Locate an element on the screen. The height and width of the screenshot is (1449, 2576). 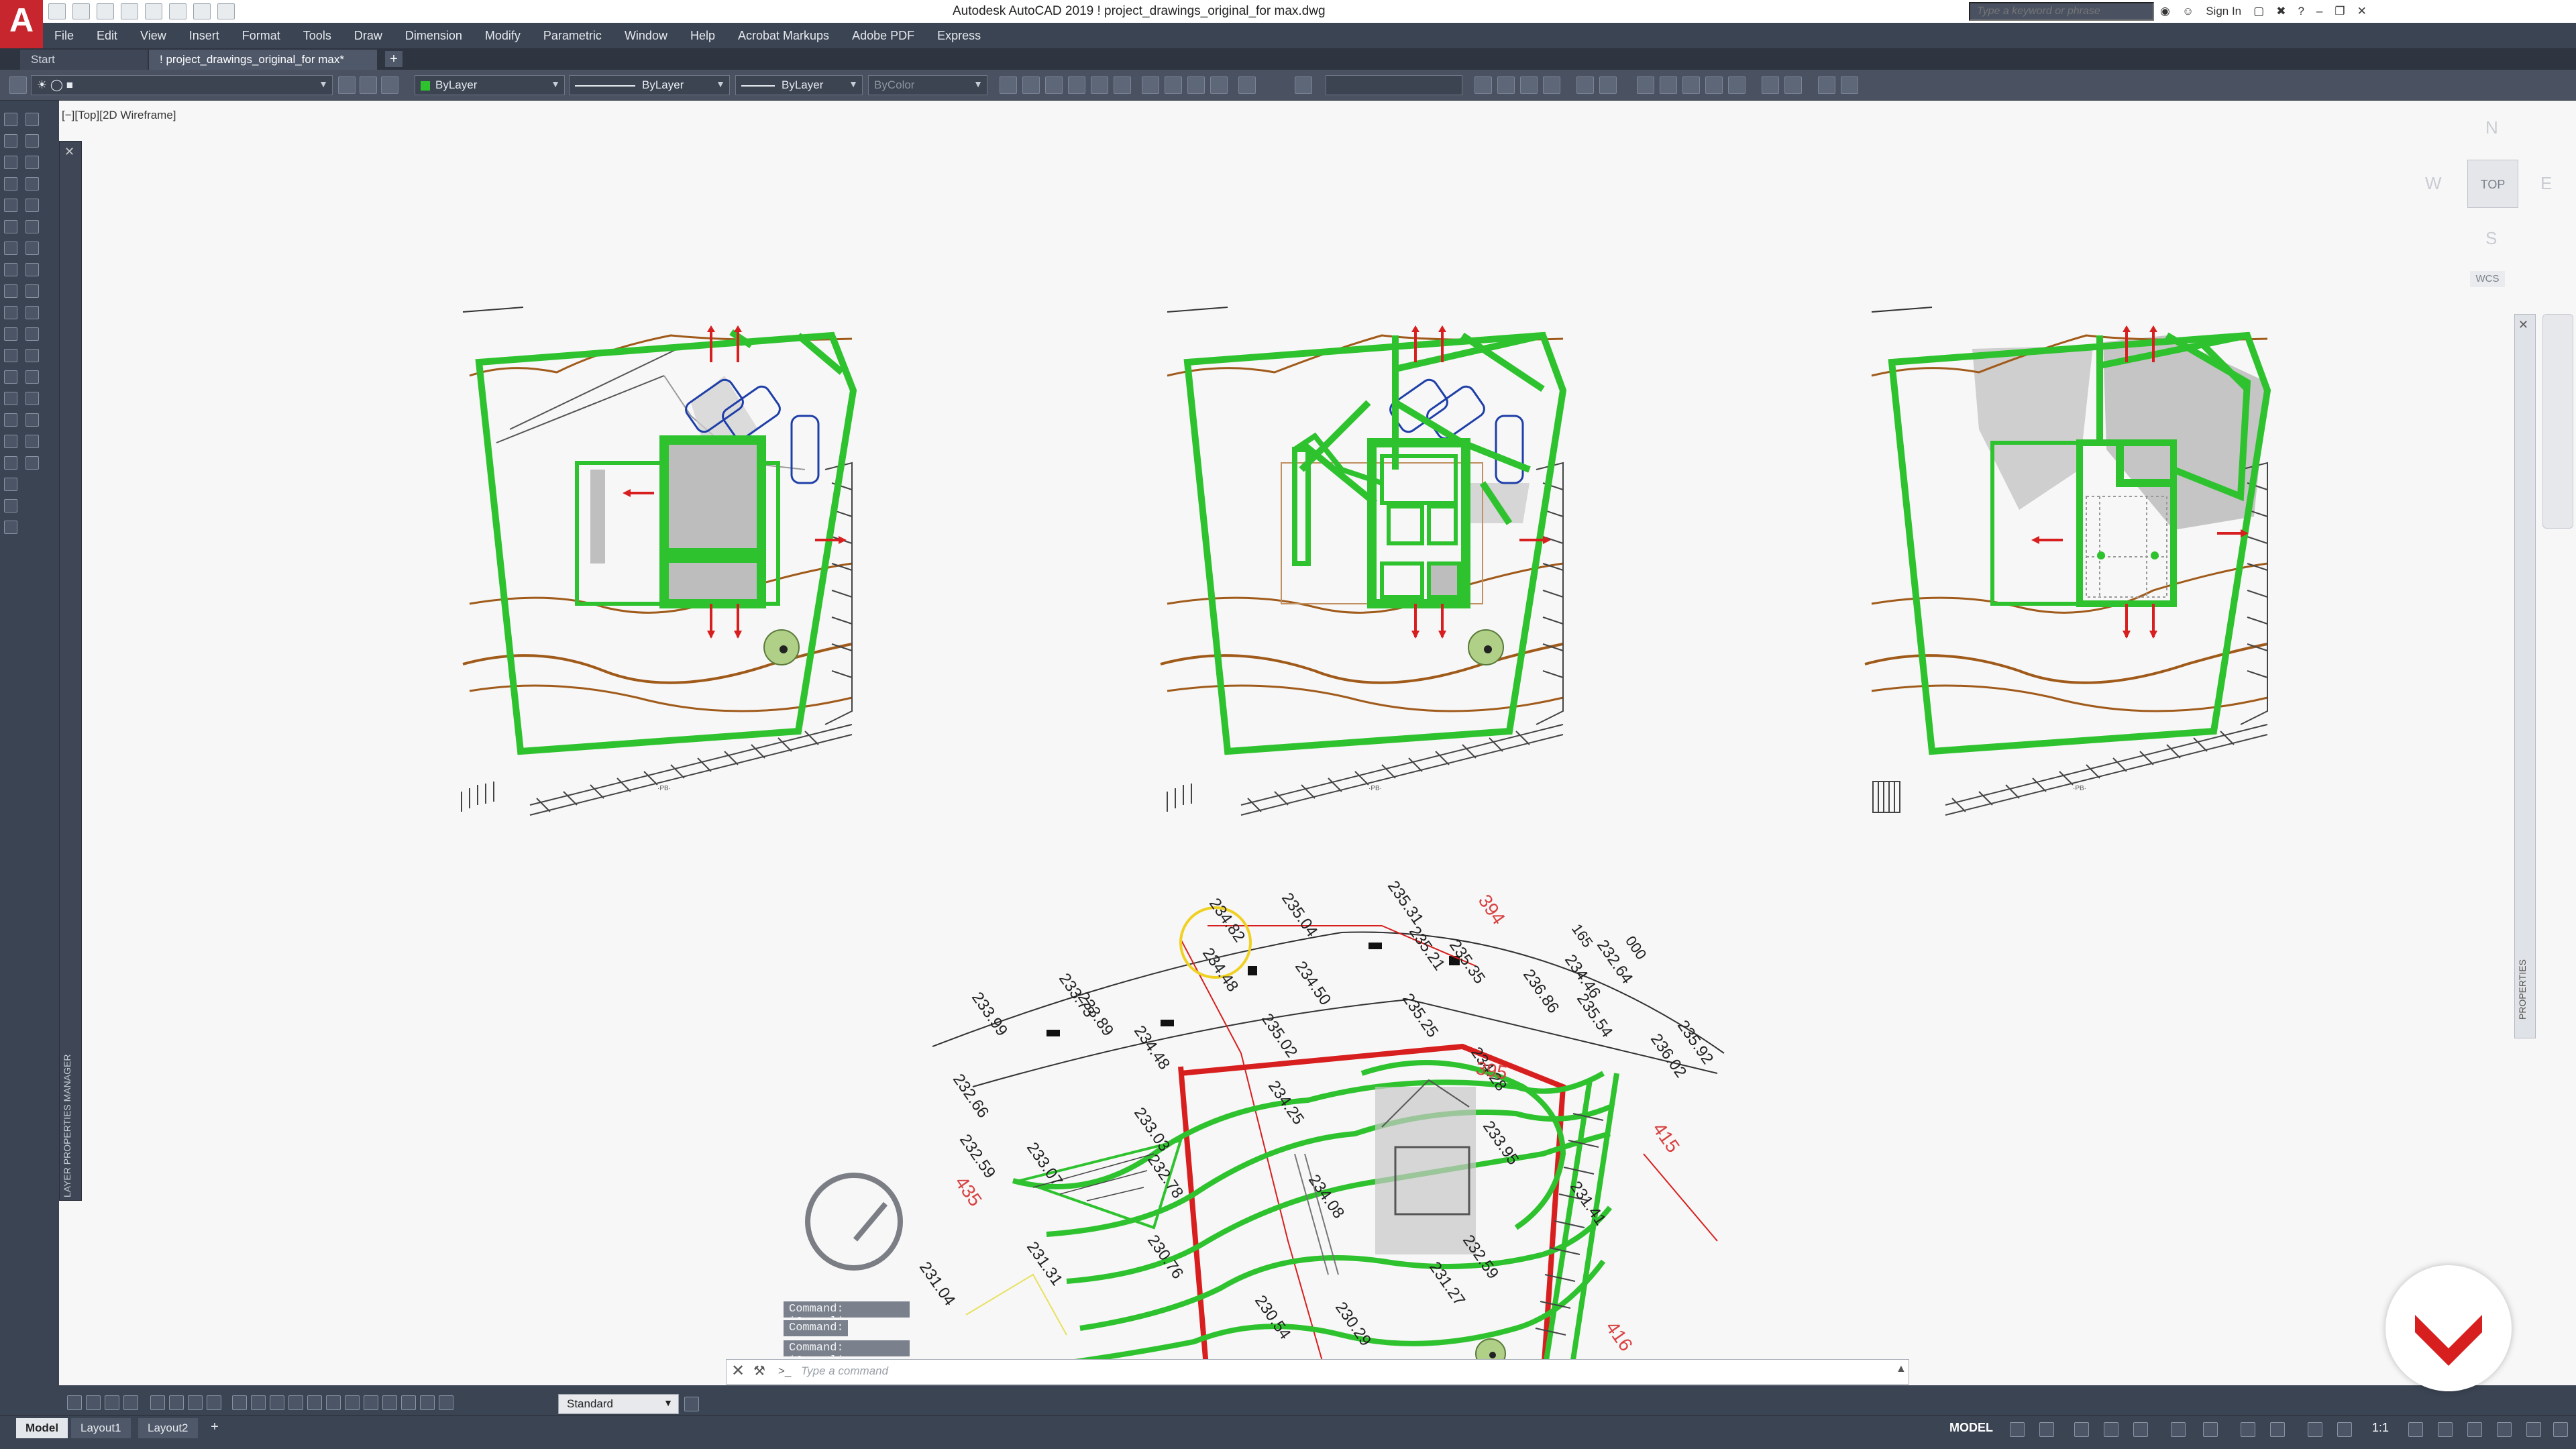
polyline-icon is located at coordinates (10, 162).